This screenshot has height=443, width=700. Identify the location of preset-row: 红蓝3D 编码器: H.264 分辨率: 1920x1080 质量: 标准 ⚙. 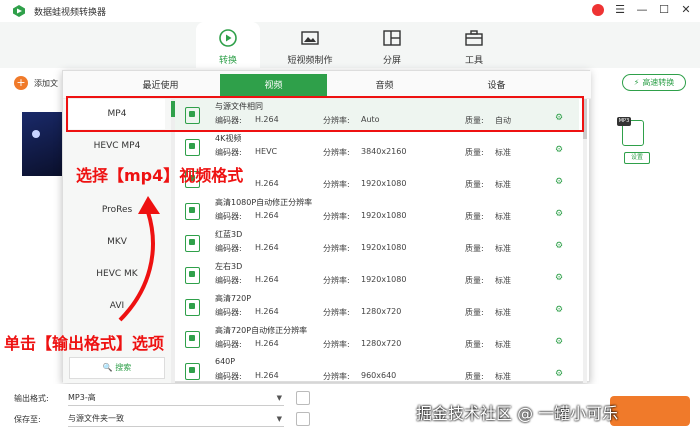
(377, 243).